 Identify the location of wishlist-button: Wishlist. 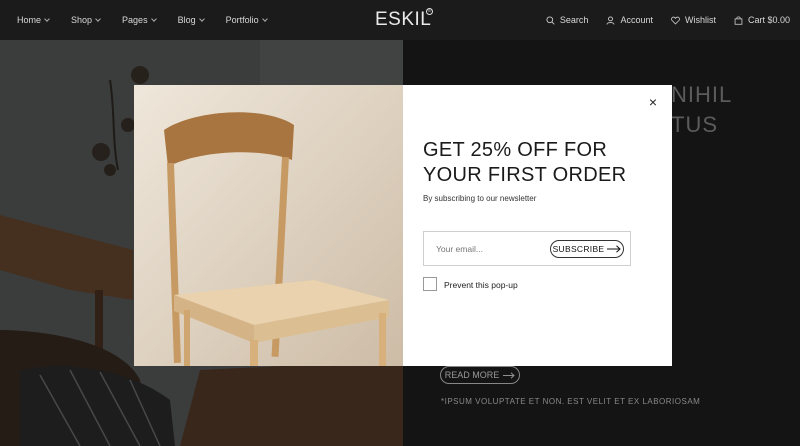
(693, 20).